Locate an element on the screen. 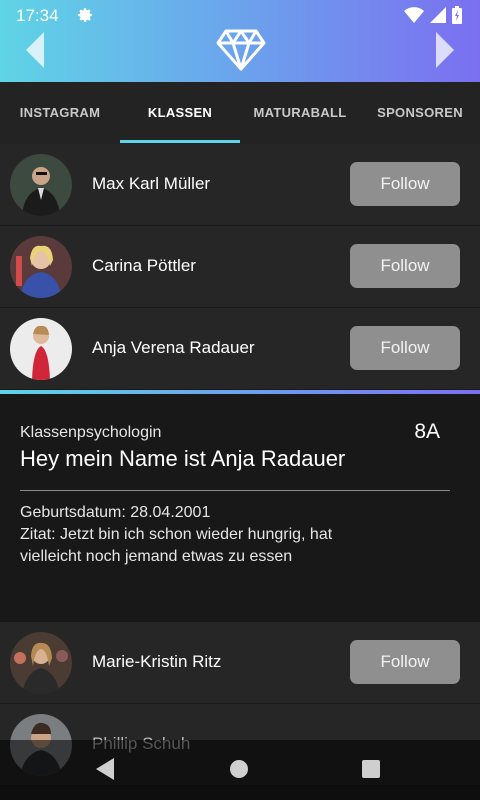 The width and height of the screenshot is (480, 800). person-name: Carina Pöttler is located at coordinates (144, 265).